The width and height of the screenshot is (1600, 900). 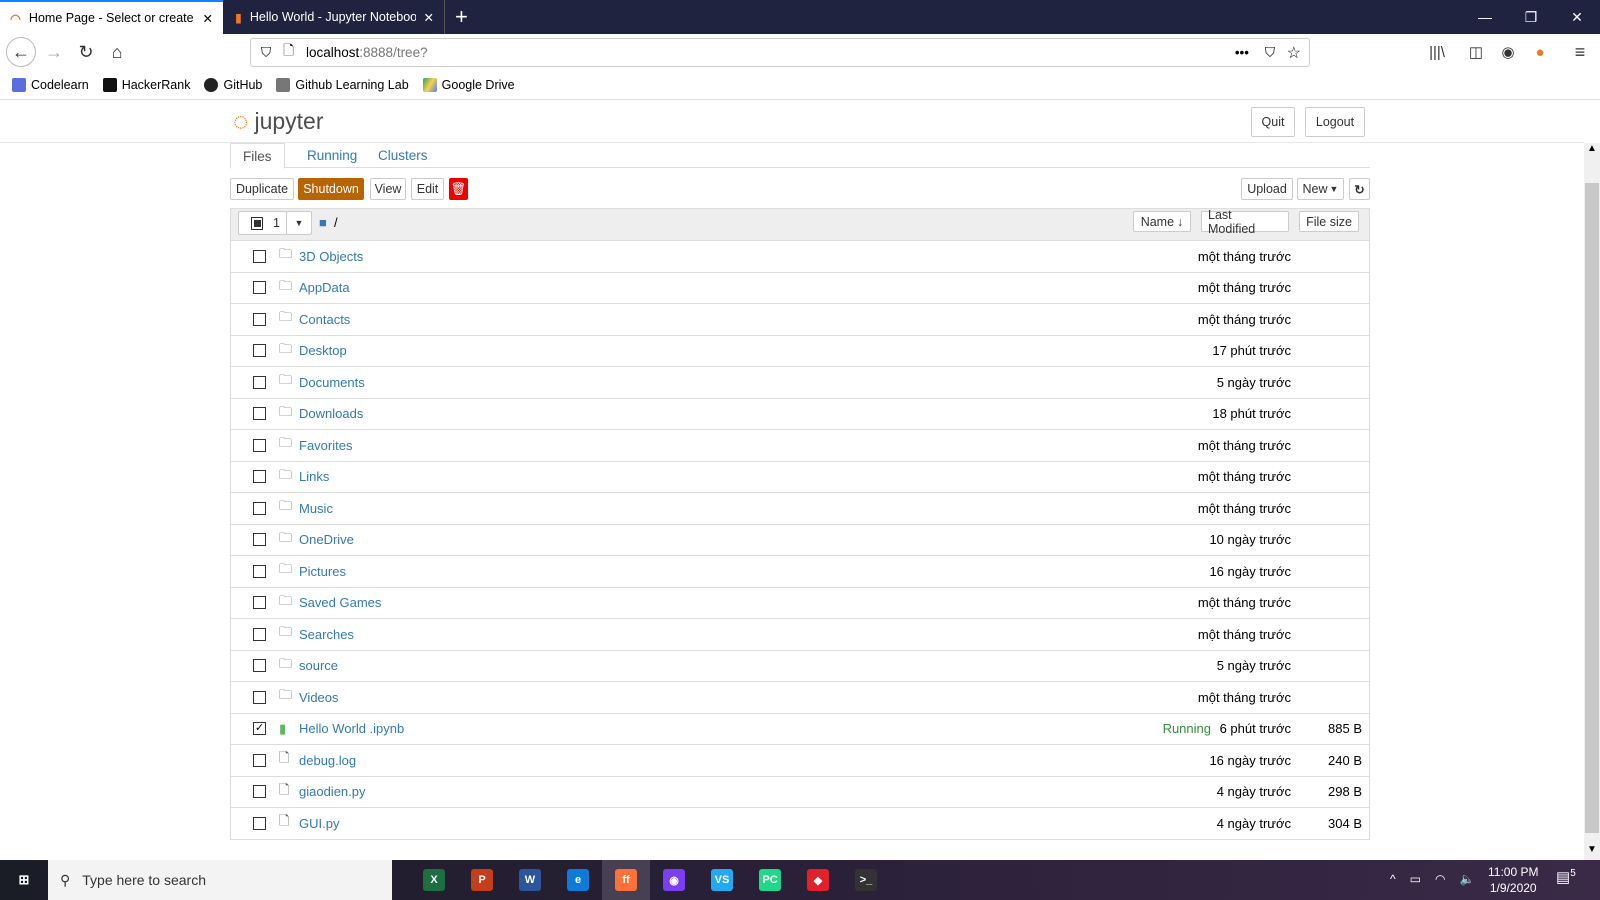 What do you see at coordinates (1566, 877) in the screenshot?
I see `notification-center-icon: ▤5` at bounding box center [1566, 877].